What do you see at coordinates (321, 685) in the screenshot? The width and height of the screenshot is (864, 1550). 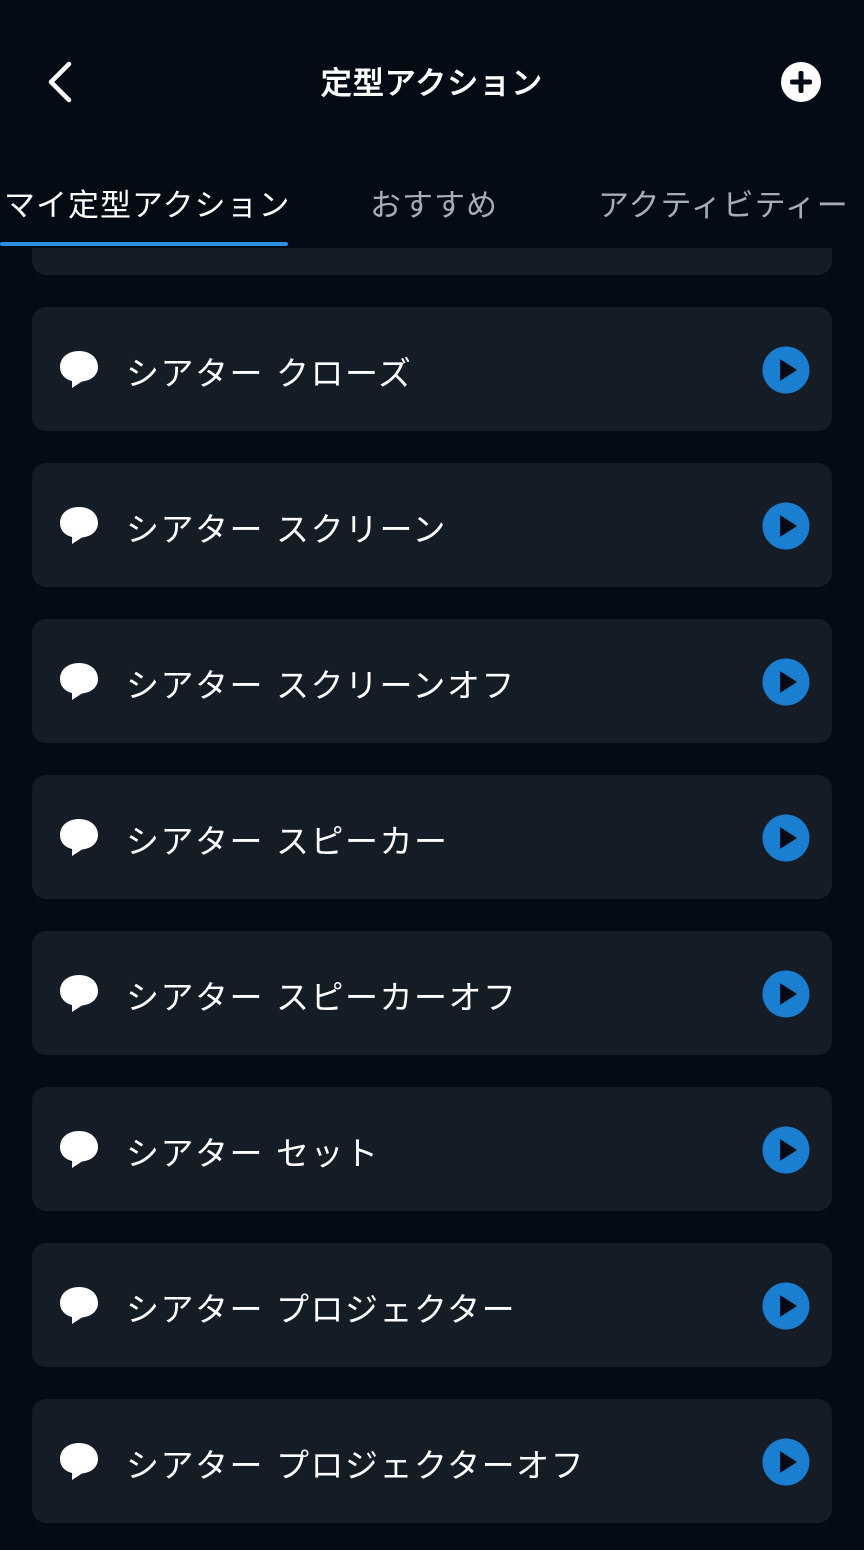 I see `routine-label: シアター スクリーンオフ` at bounding box center [321, 685].